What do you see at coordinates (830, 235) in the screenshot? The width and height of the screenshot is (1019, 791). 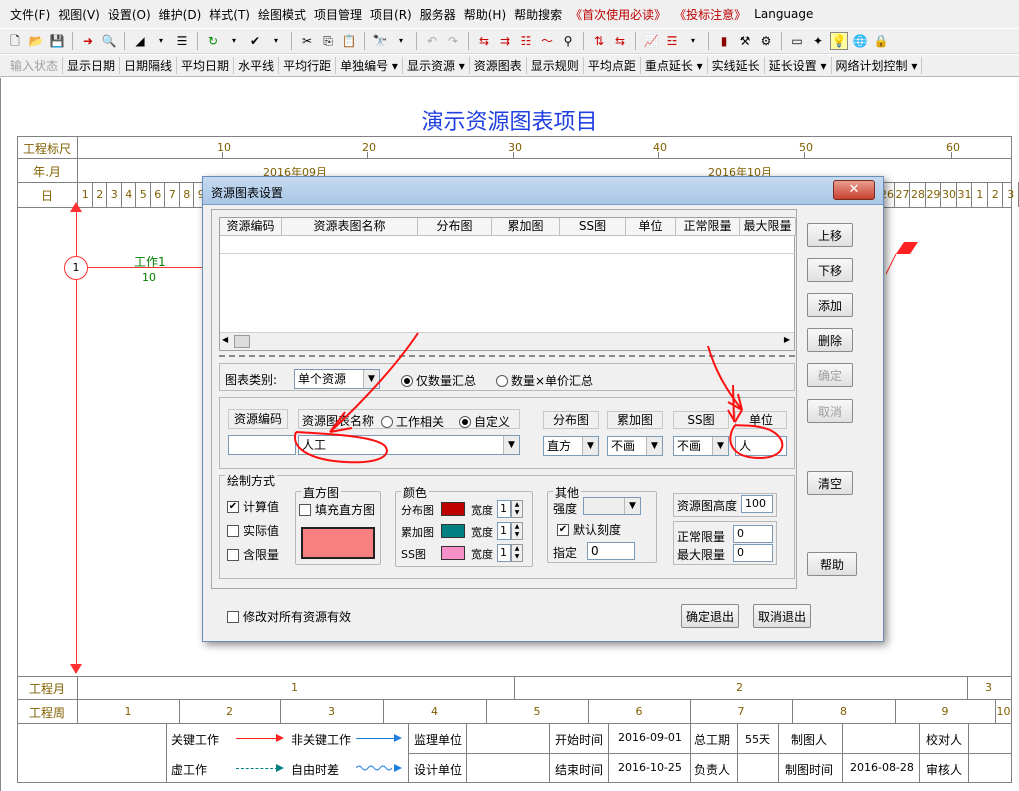 I see `move-up-button: 上移` at bounding box center [830, 235].